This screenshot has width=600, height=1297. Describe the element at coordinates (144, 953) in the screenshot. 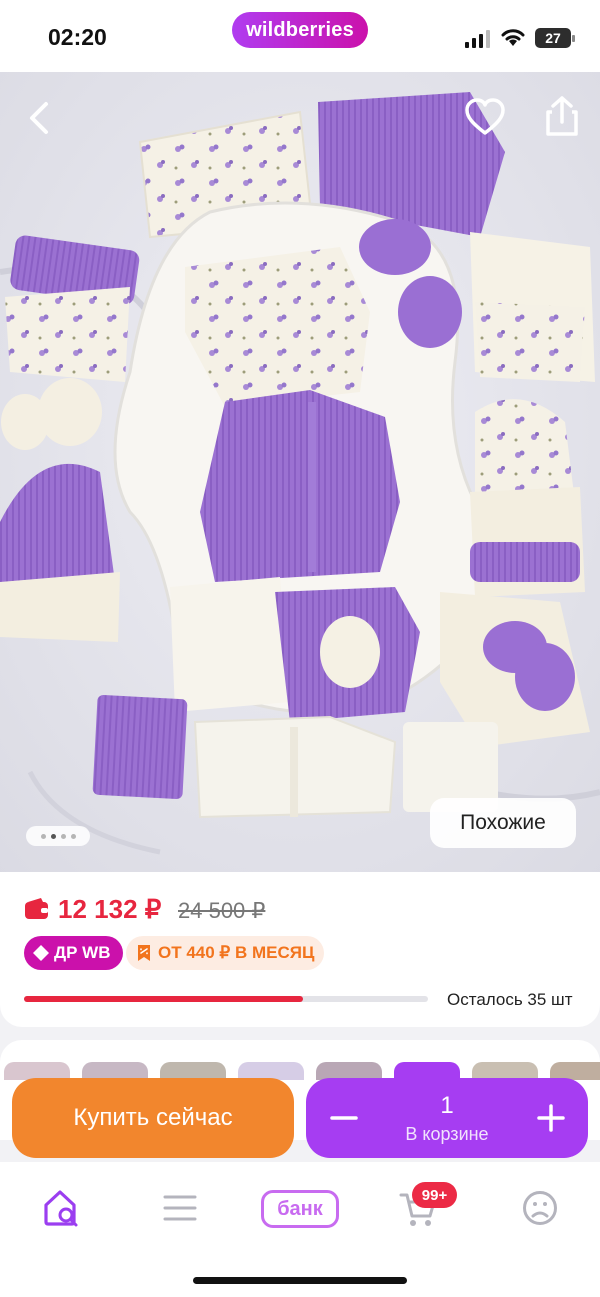

I see `installment-icon` at that location.